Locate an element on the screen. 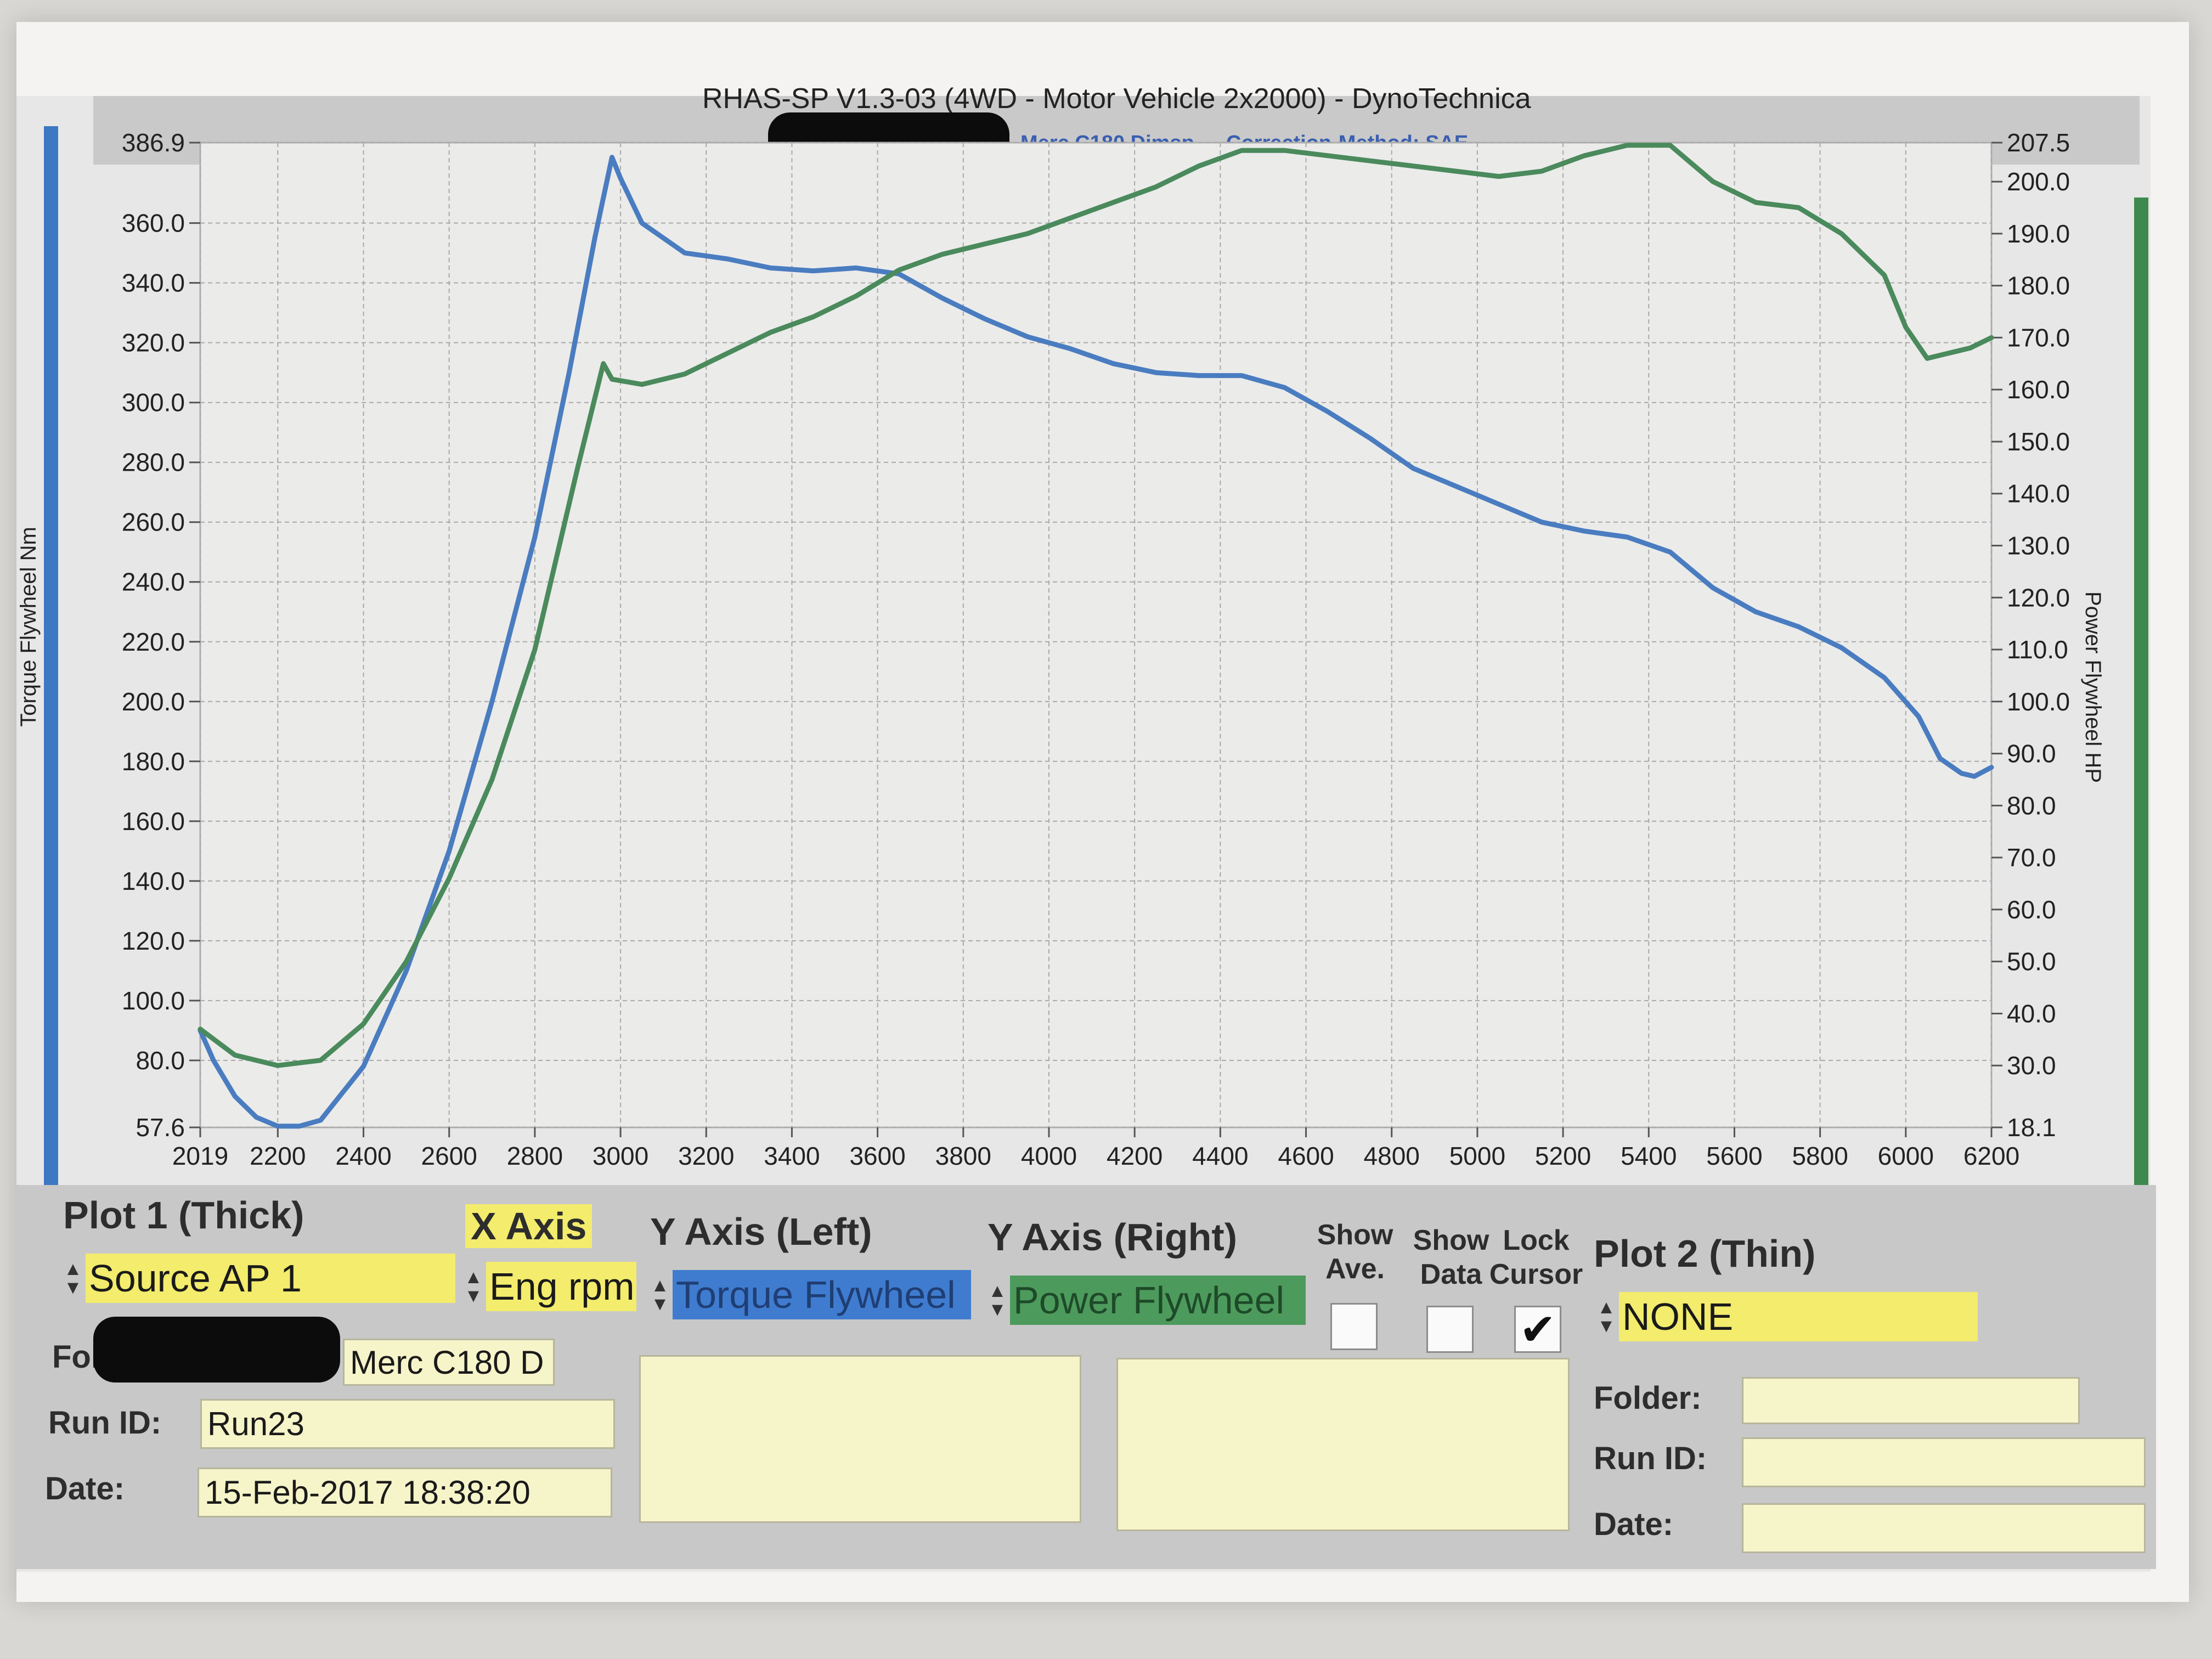 The height and width of the screenshot is (1659, 2212). right-tick-label: 190.0 is located at coordinates (2039, 234).